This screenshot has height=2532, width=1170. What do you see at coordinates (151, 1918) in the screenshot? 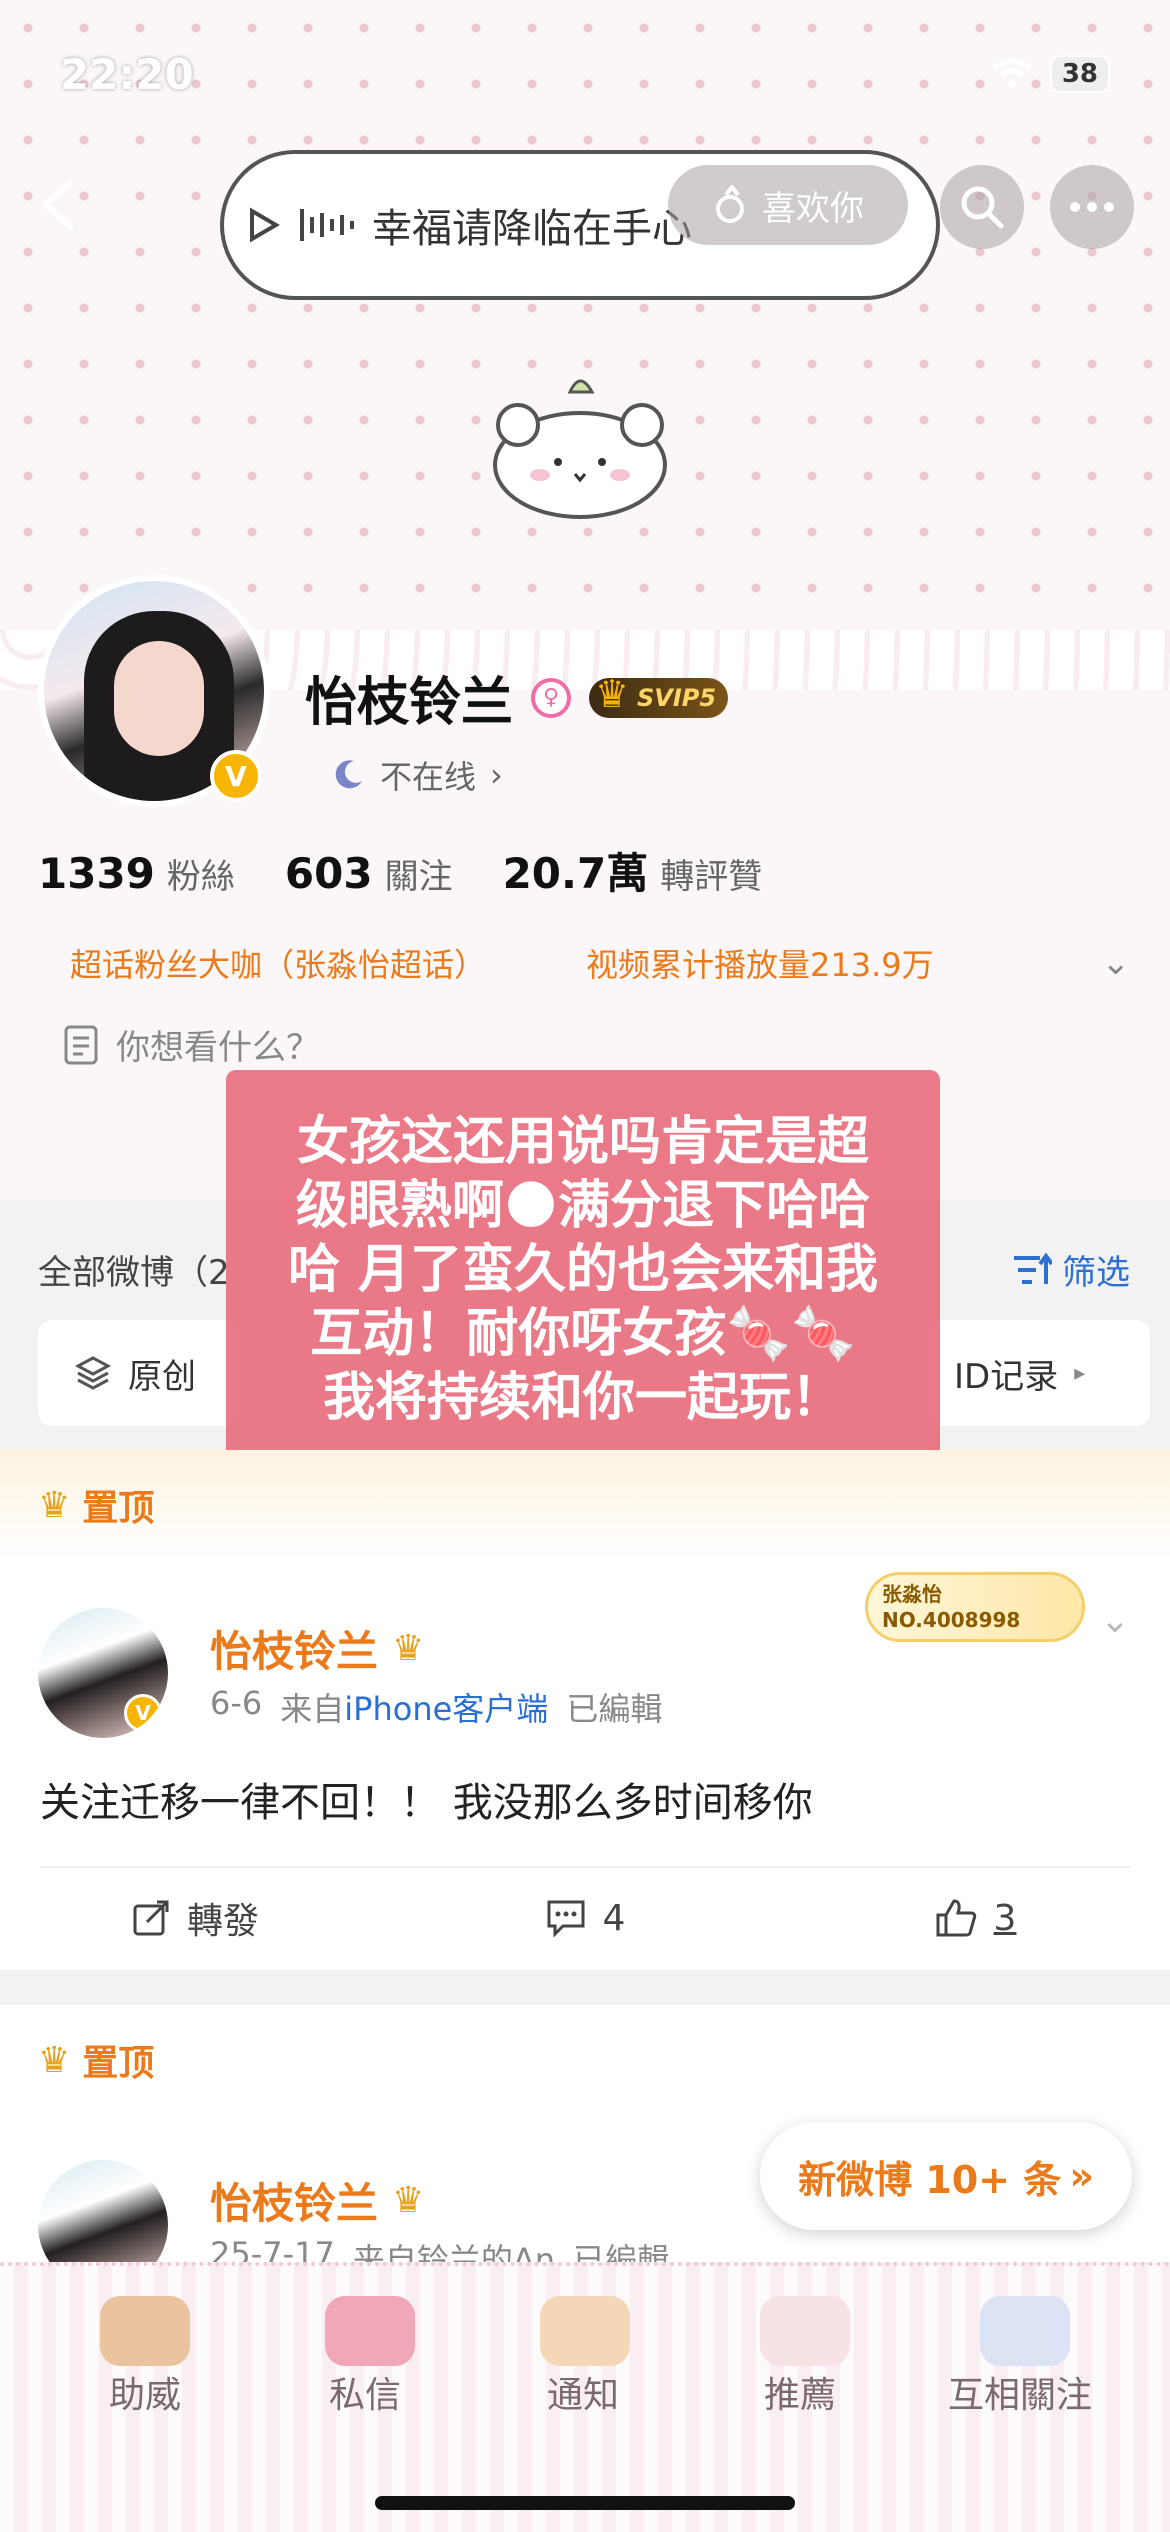
I see `repost-icon` at bounding box center [151, 1918].